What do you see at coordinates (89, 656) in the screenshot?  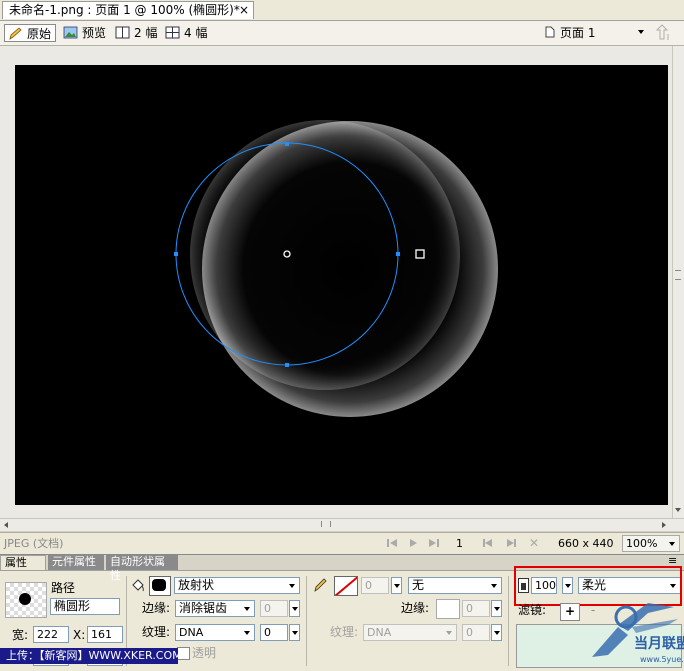 I see `site-watermark: 上传：【新客网】WWW.XKER.COM` at bounding box center [89, 656].